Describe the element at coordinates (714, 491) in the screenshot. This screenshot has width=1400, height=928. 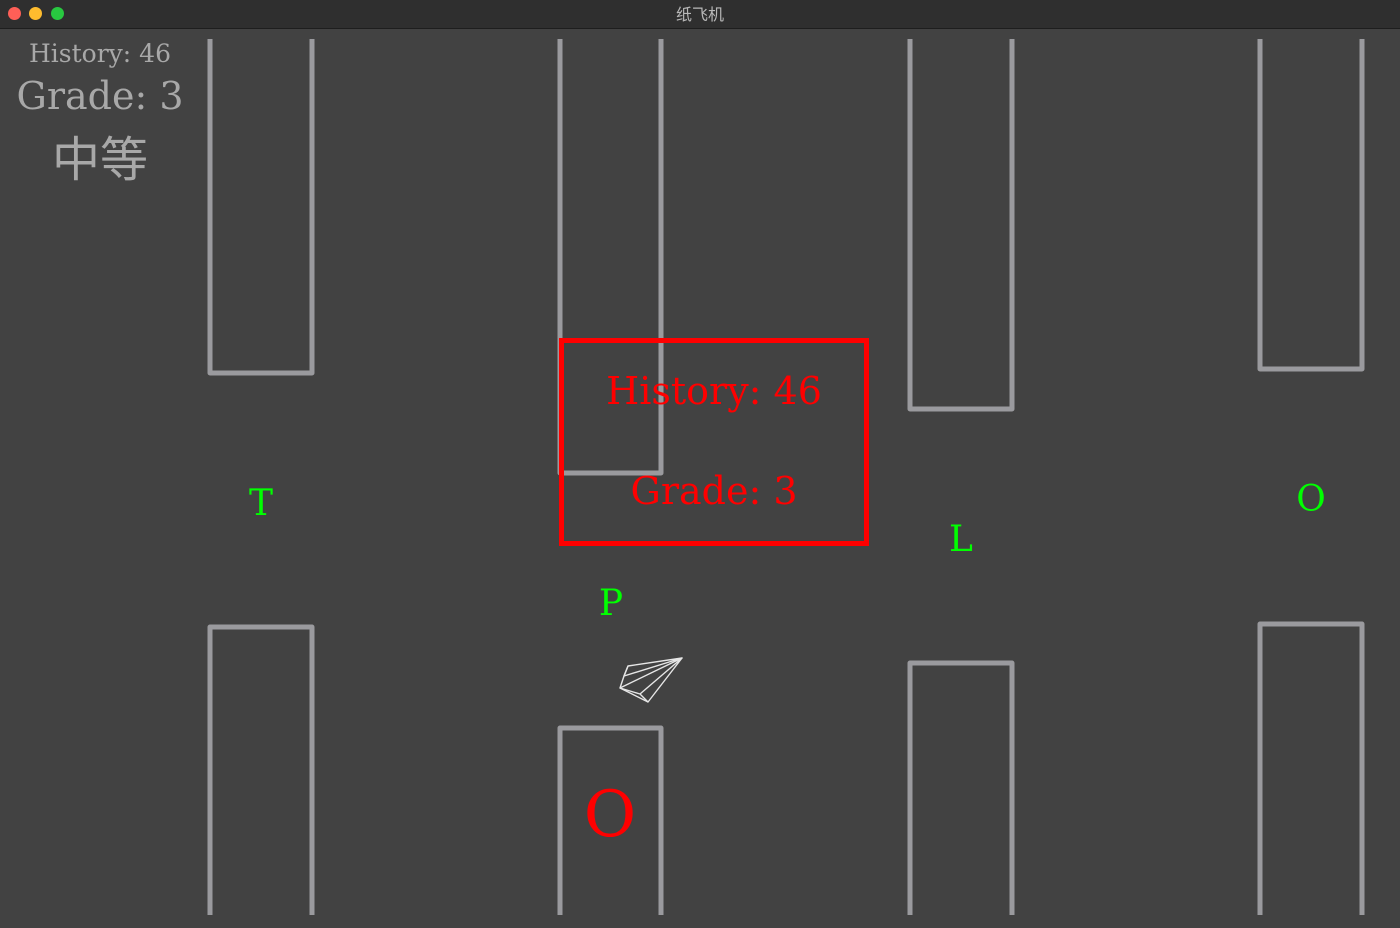
I see `score-grade: Grade: 3` at that location.